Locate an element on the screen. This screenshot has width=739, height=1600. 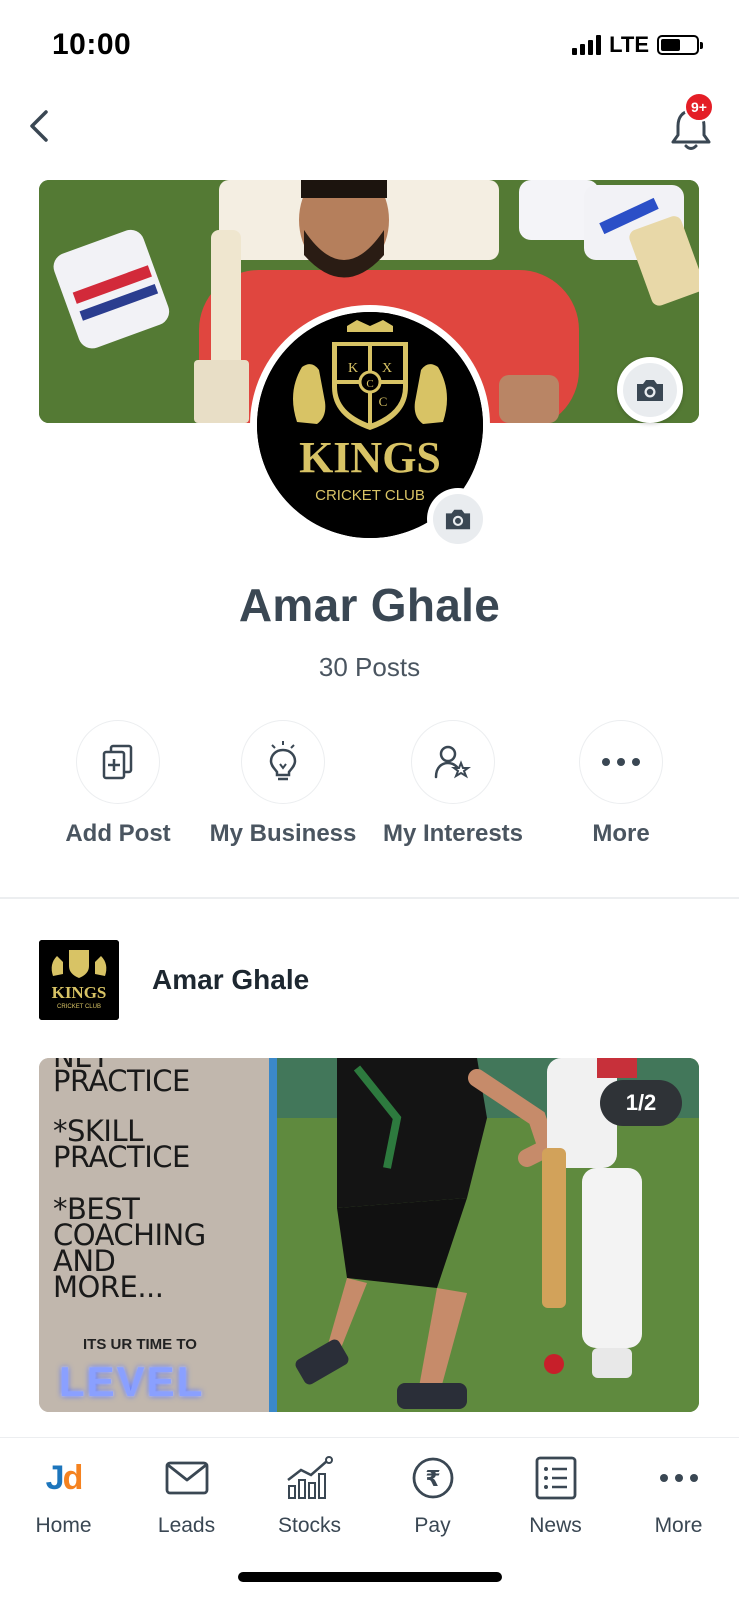
kings-logo-thumb: KINGS CRICKET CLUB is located at coordinates (79, 980).